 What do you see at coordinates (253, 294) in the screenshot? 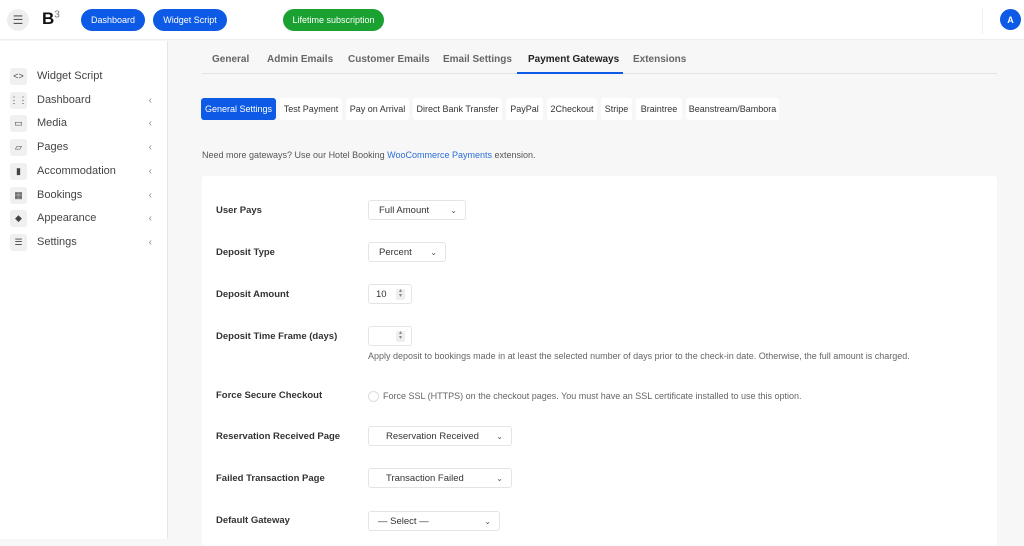
I see `deposit-amount-label: Deposit Amount` at bounding box center [253, 294].